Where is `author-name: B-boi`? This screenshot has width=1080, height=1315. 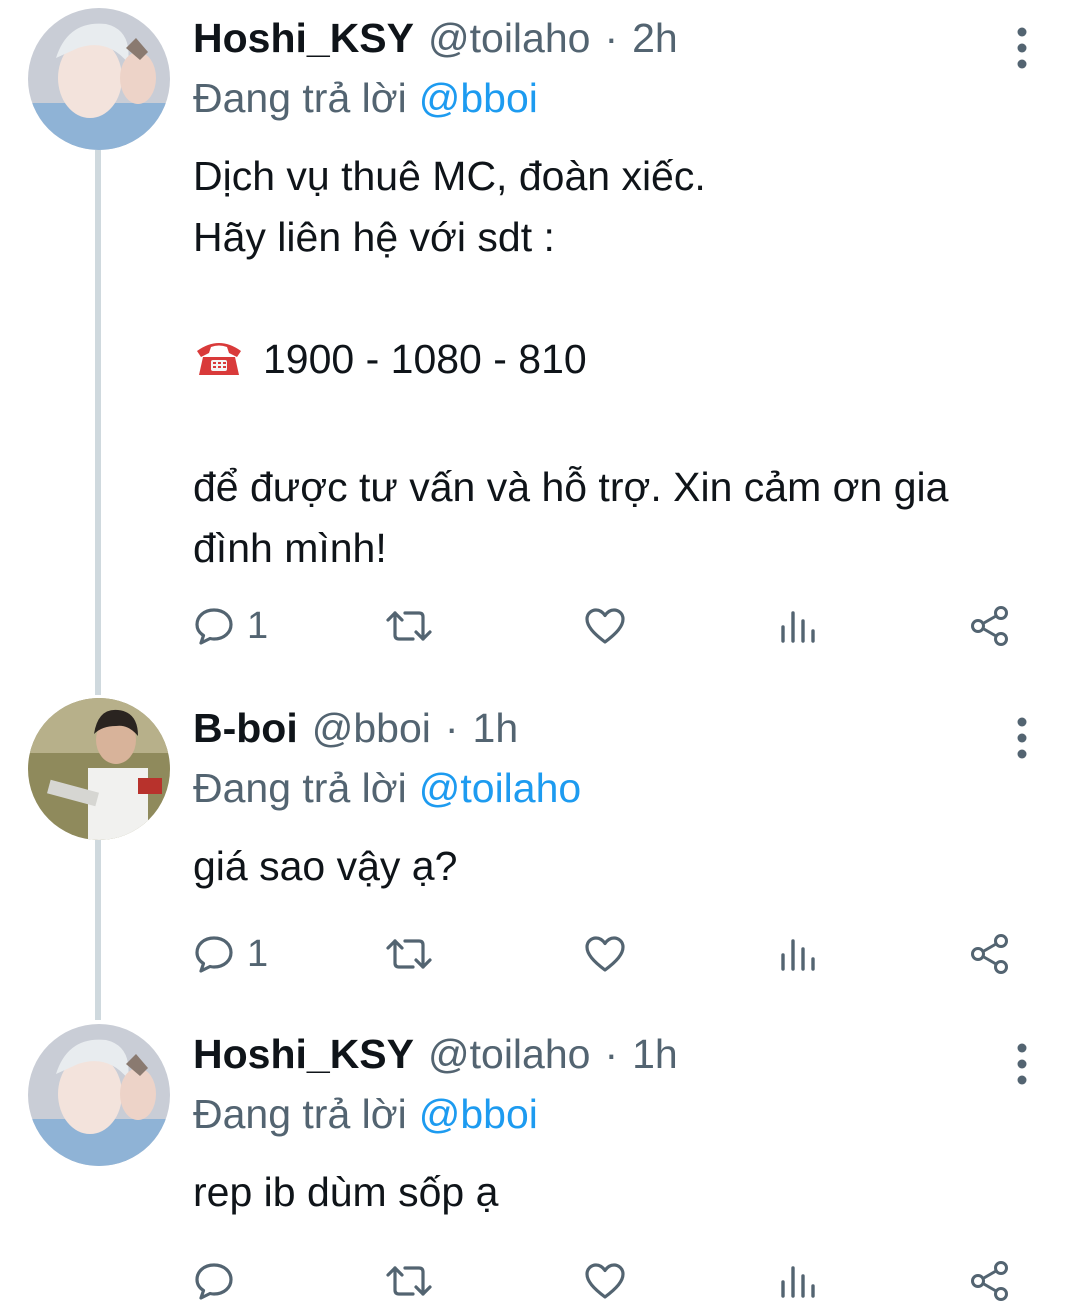
author-name: B-boi is located at coordinates (245, 728).